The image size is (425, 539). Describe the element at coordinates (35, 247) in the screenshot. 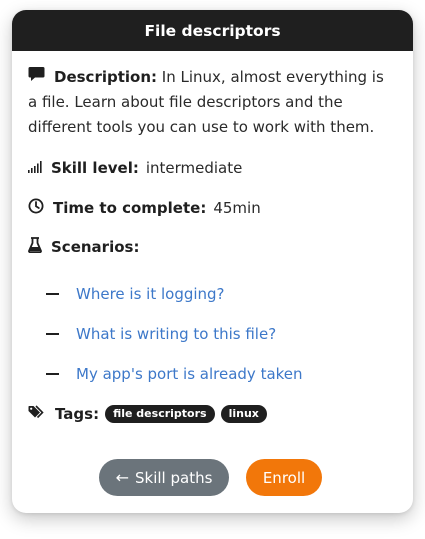

I see `flask-icon` at that location.